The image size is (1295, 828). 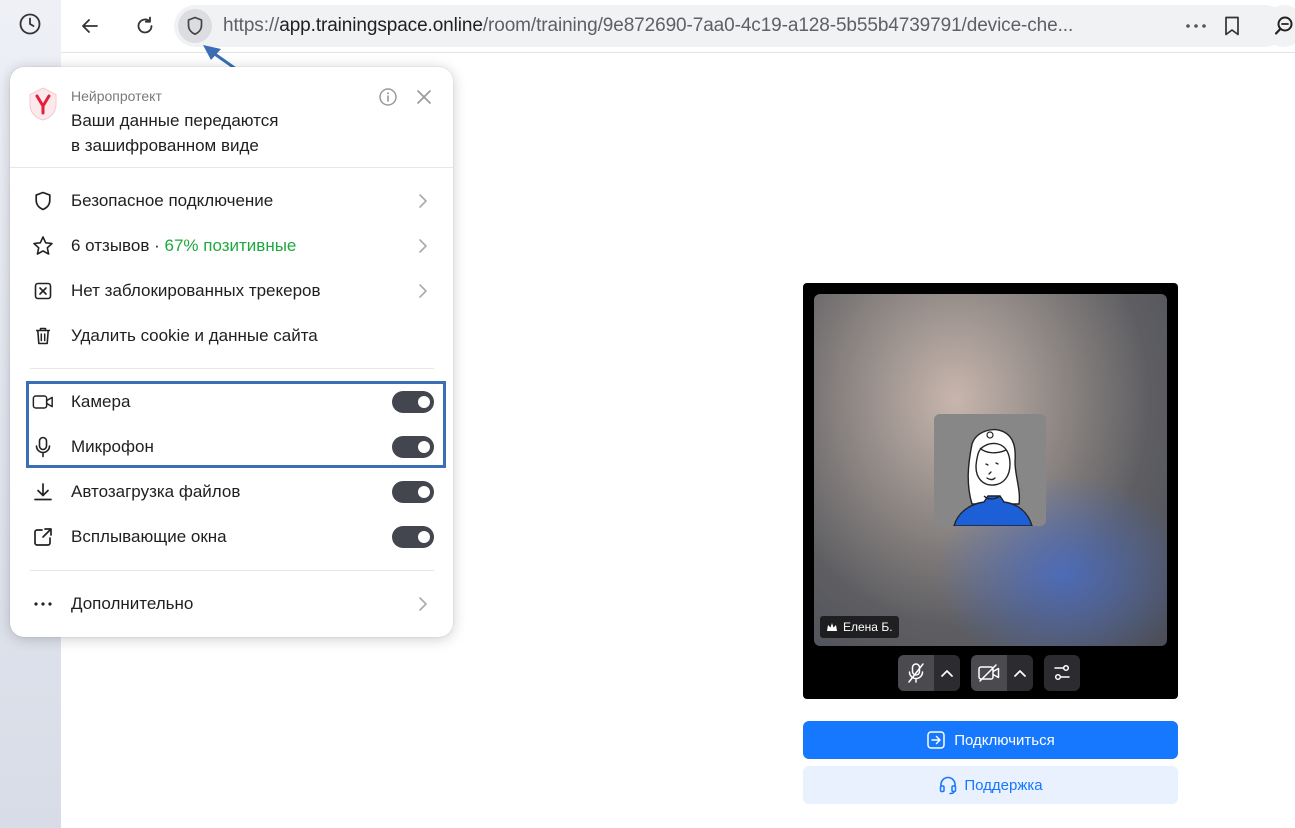 I want to click on video-preview: Елена Б., so click(x=990, y=470).